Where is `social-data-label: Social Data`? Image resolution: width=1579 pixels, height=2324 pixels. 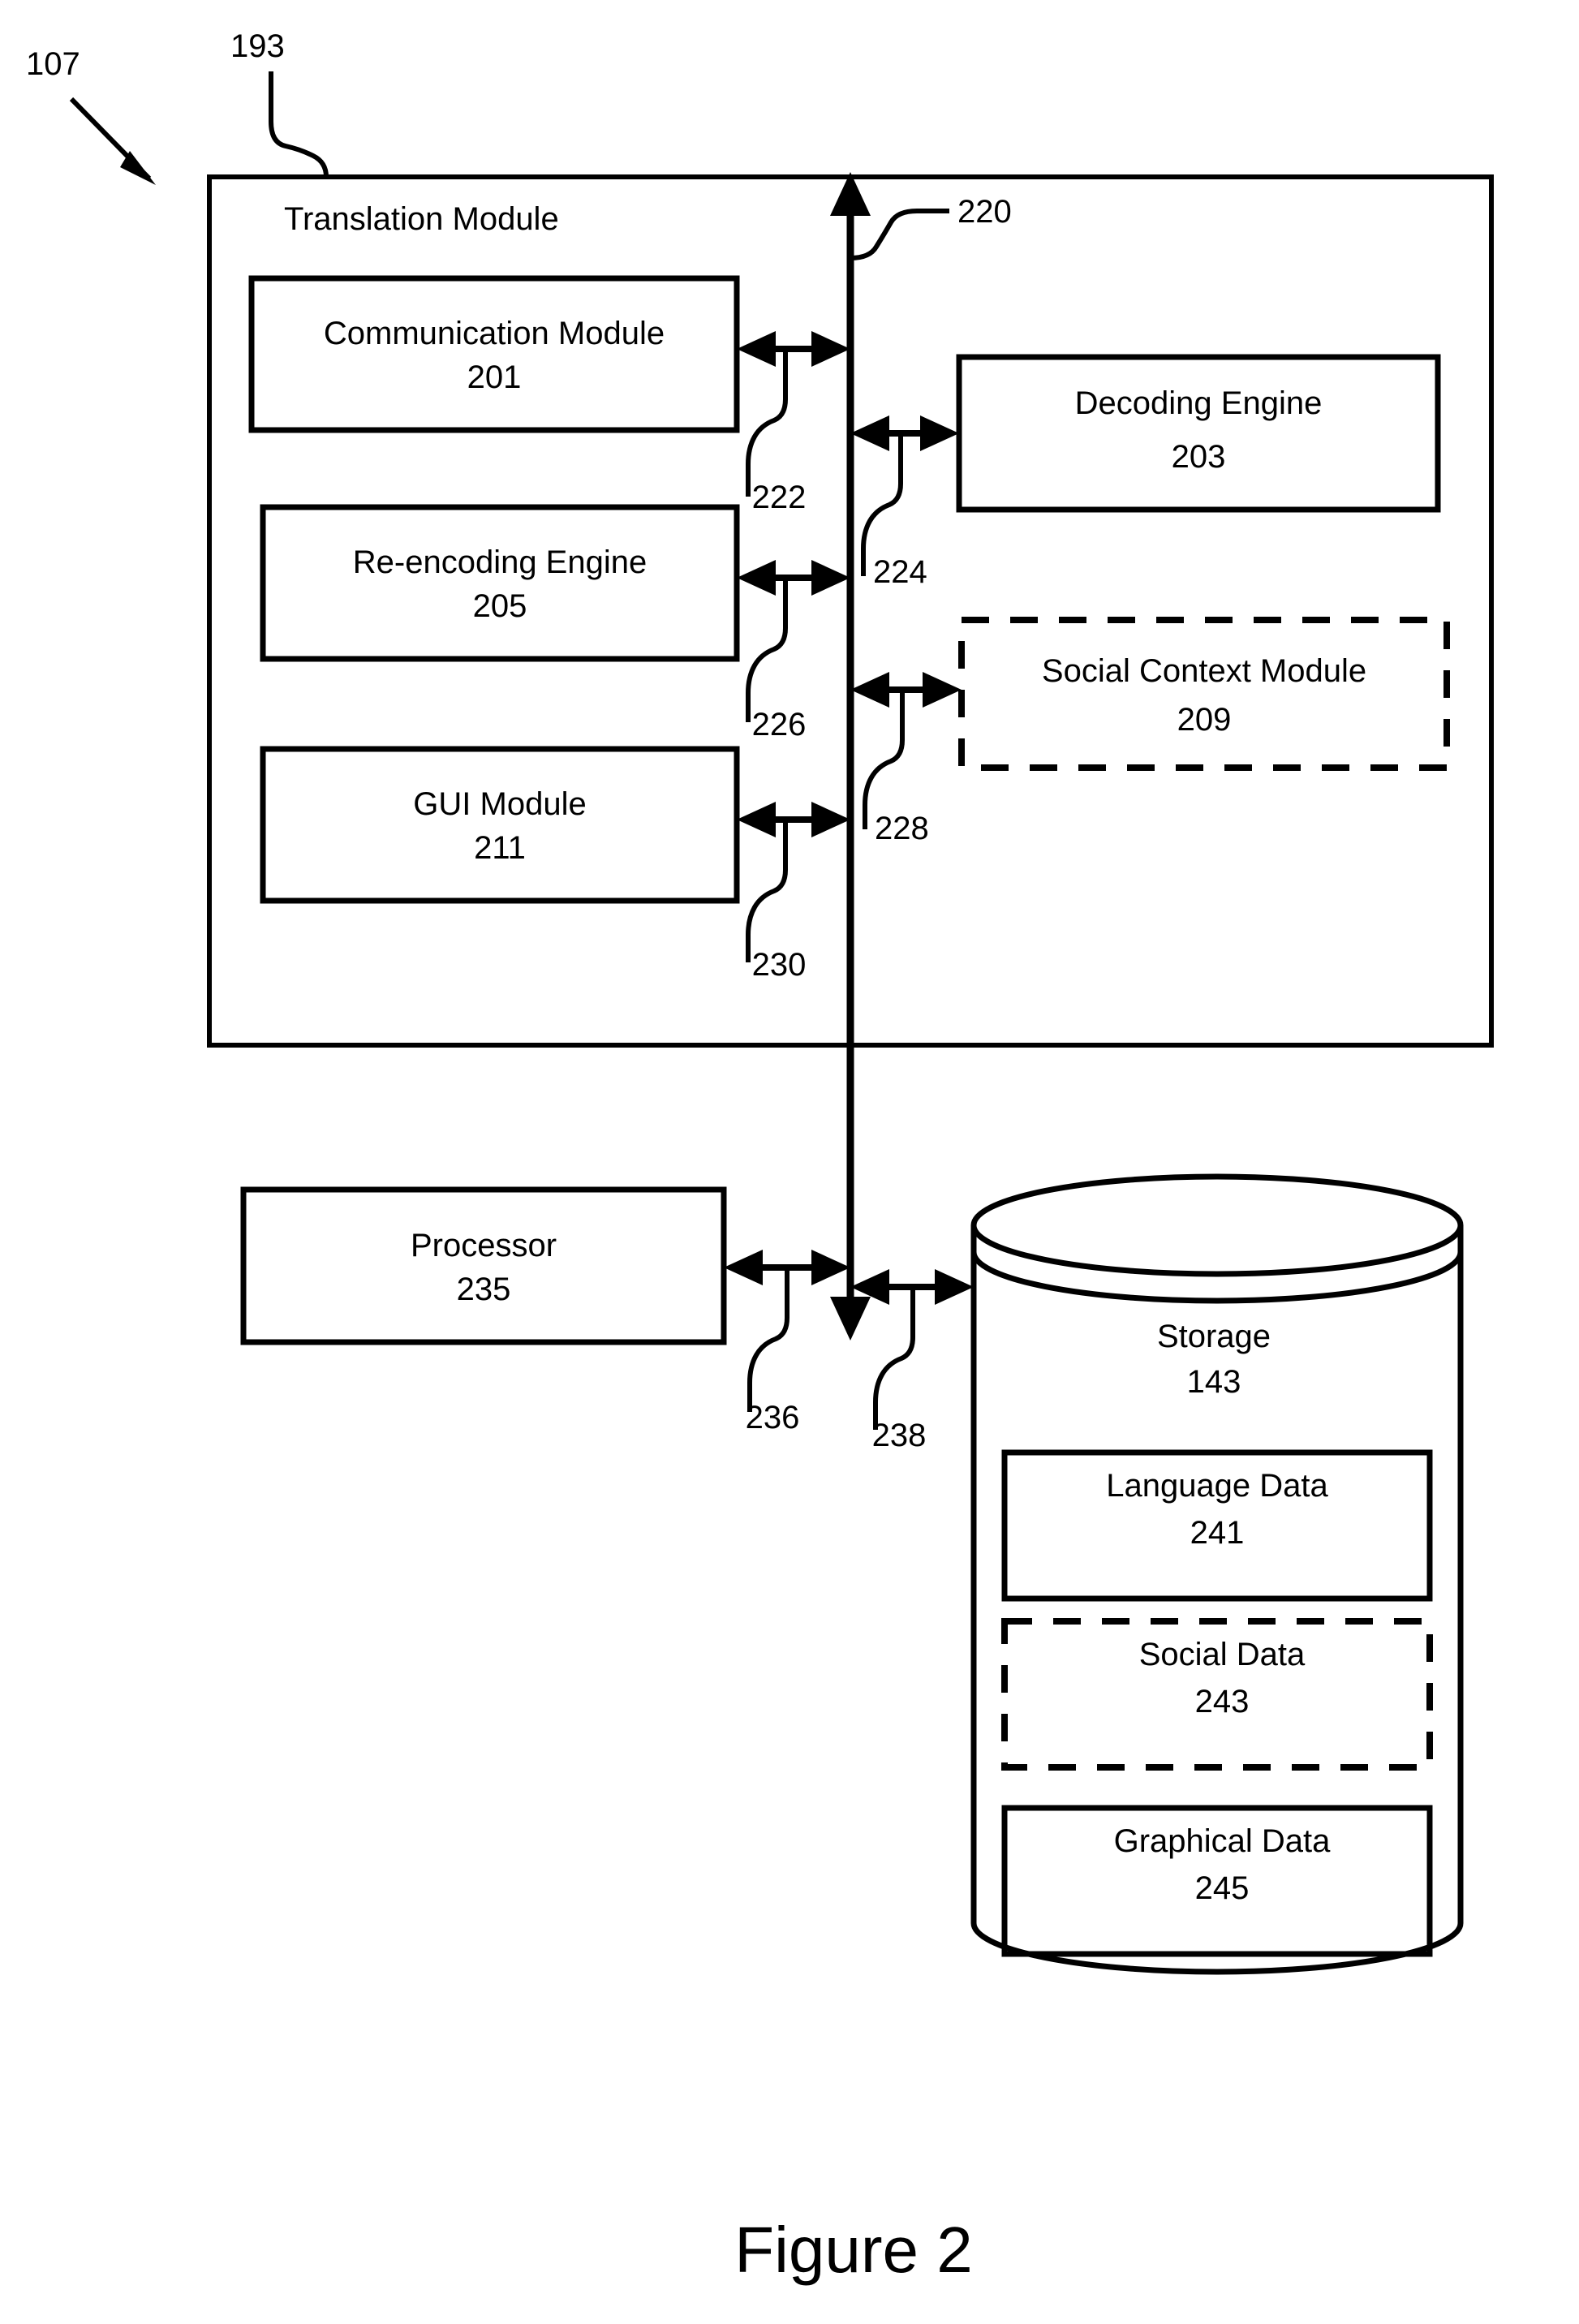
social-data-label: Social Data is located at coordinates (1222, 1654).